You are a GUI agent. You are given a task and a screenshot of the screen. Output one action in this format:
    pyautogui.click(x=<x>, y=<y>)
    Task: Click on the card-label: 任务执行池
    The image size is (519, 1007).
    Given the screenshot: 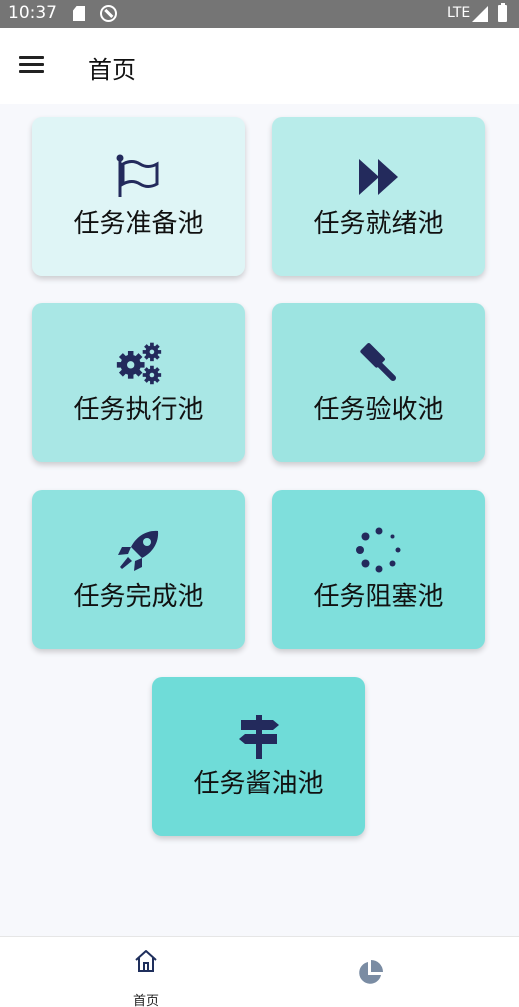 What is the action you would take?
    pyautogui.click(x=138, y=410)
    